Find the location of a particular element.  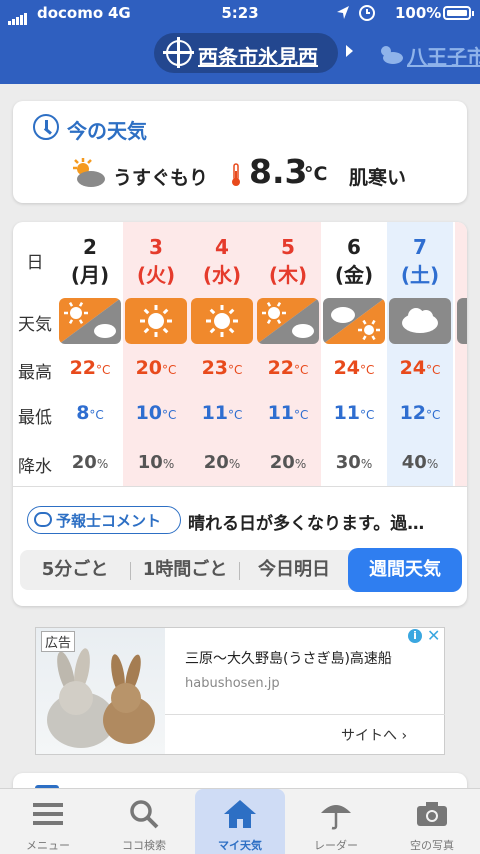

low-value: 12 is located at coordinates (413, 413).